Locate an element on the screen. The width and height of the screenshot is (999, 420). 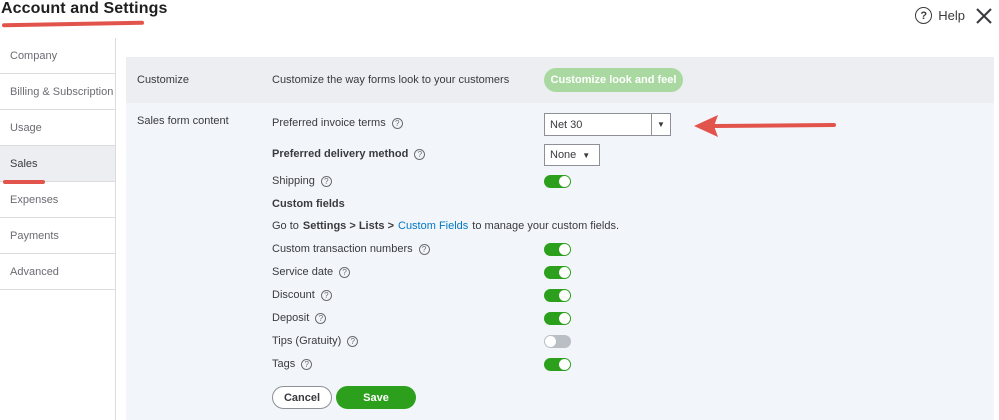
shipping-label: Shipping is located at coordinates (293, 181).